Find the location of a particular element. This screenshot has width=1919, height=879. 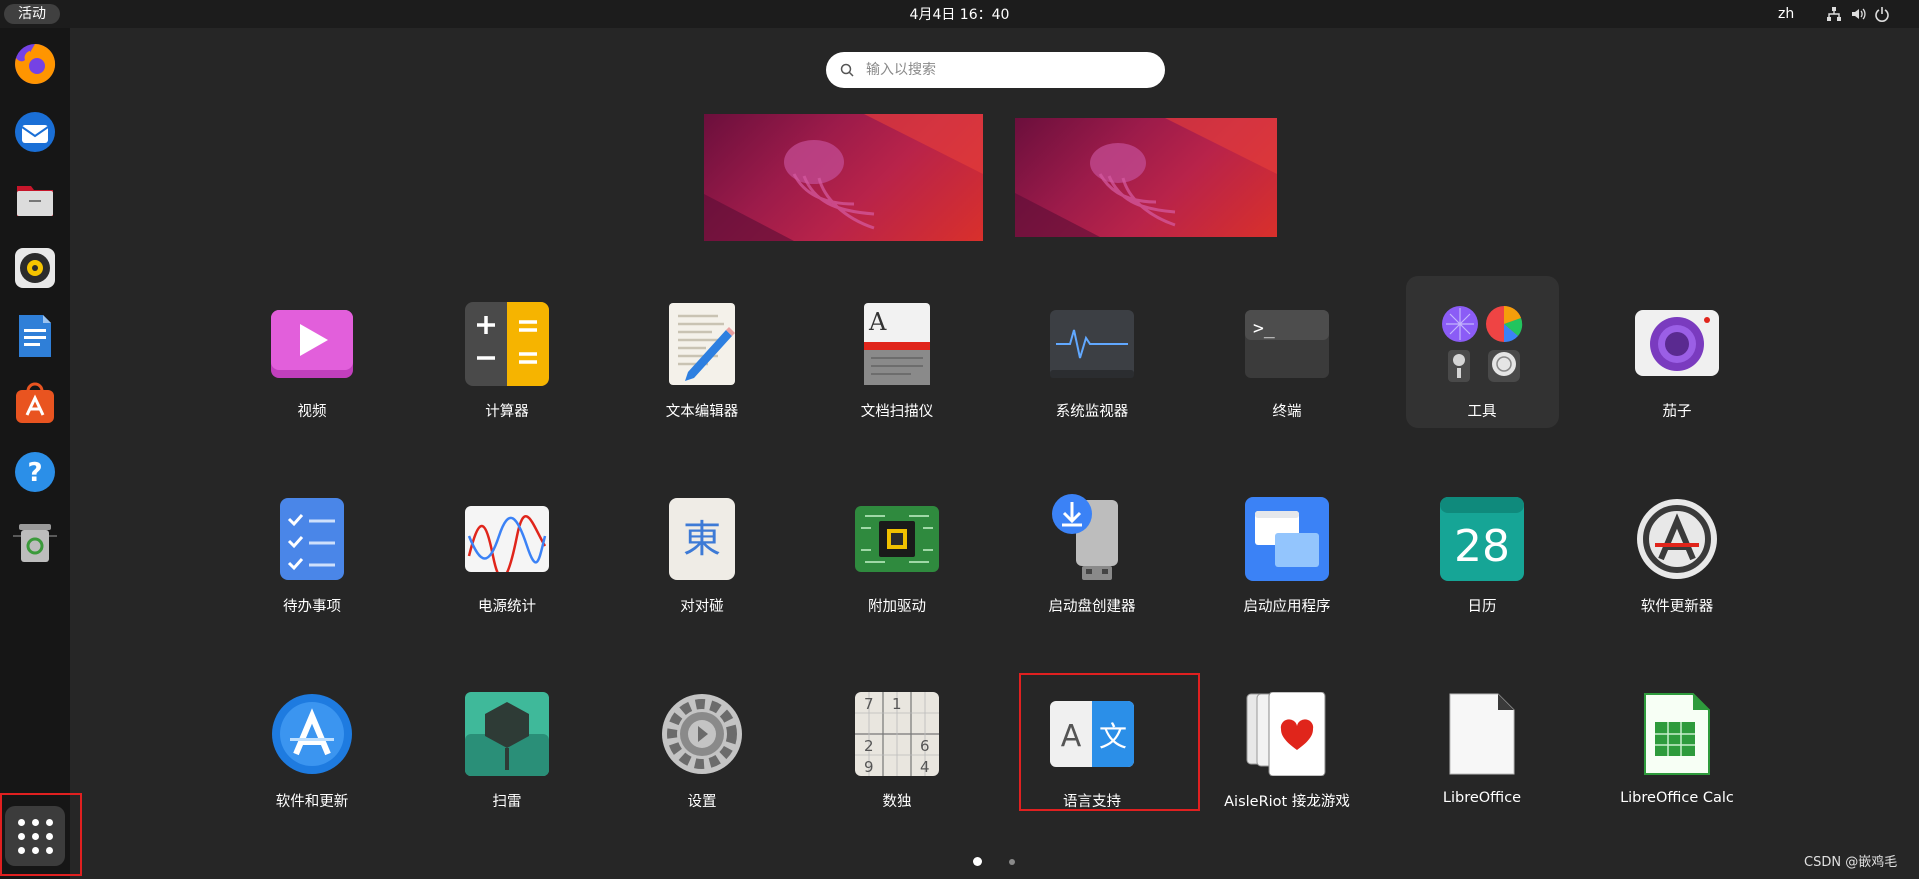

power-statistics-icon is located at coordinates (507, 539).